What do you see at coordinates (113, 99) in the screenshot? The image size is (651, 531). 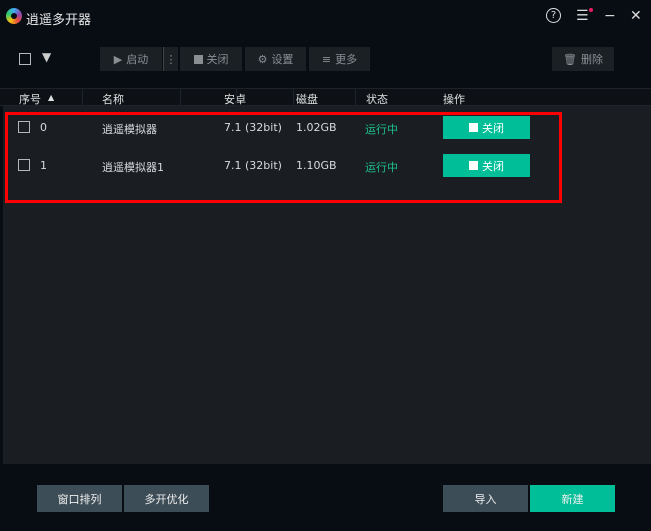 I see `col-name: 名称` at bounding box center [113, 99].